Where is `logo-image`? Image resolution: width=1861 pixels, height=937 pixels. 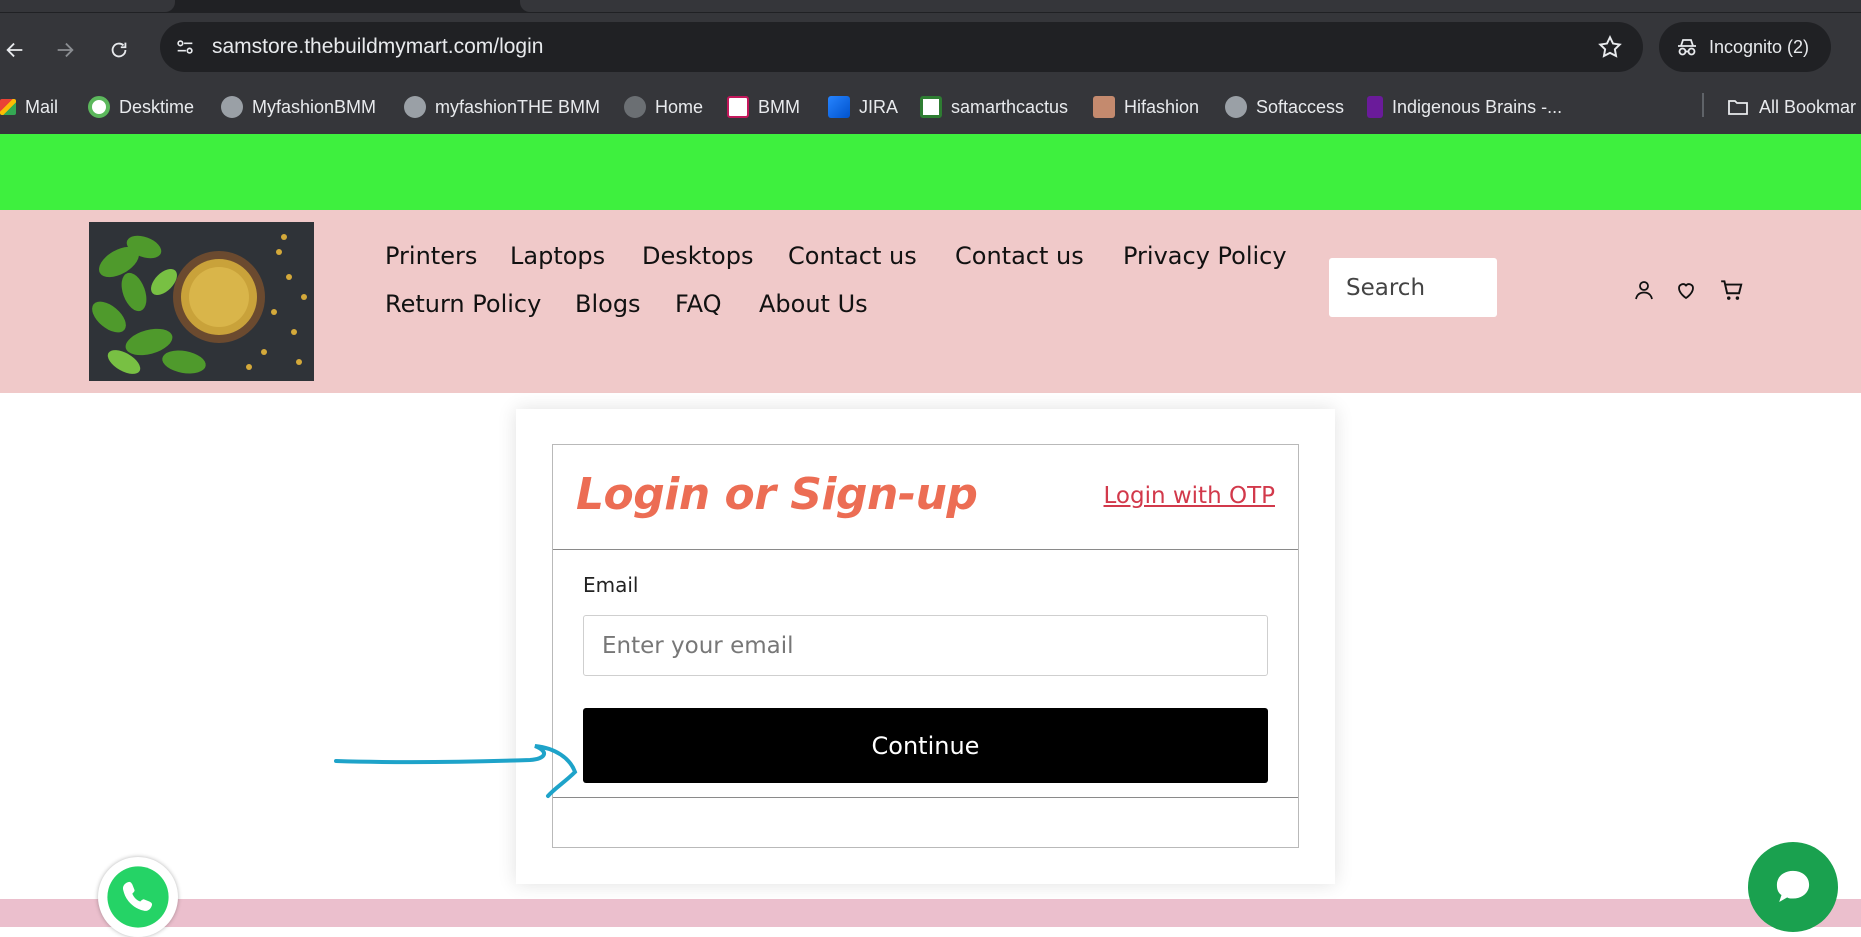
logo-image is located at coordinates (201, 301).